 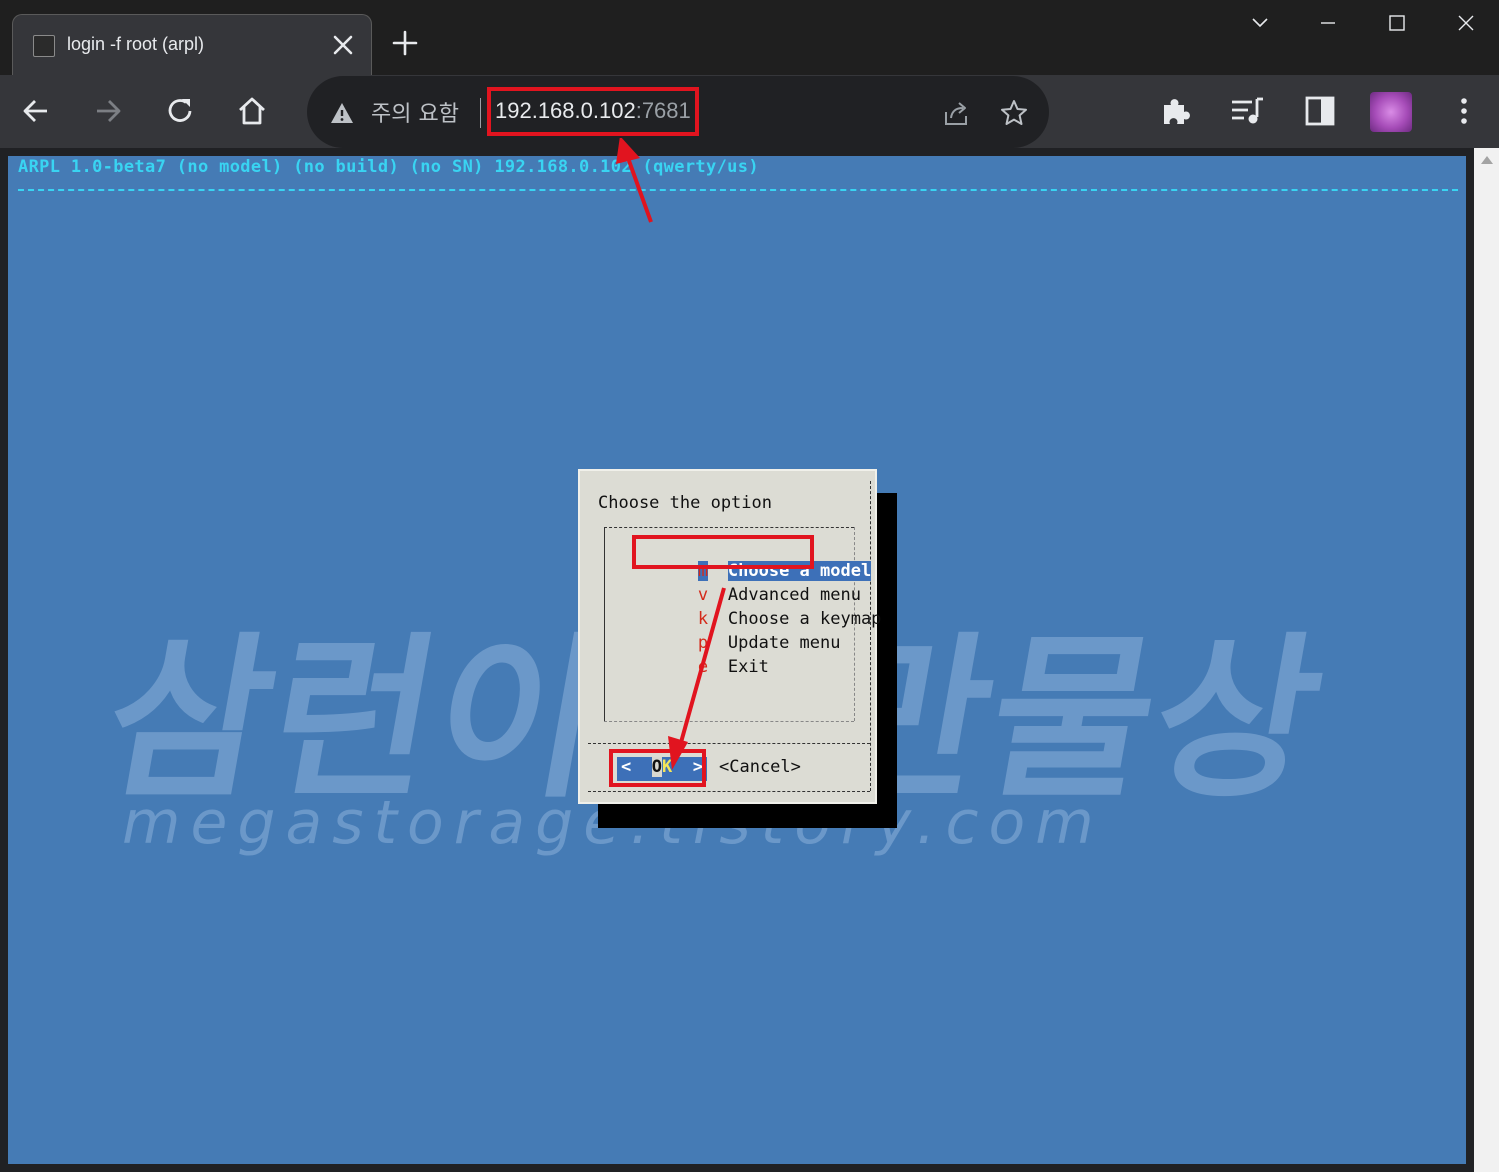 I want to click on kebab-menu-icon, so click(x=1464, y=111).